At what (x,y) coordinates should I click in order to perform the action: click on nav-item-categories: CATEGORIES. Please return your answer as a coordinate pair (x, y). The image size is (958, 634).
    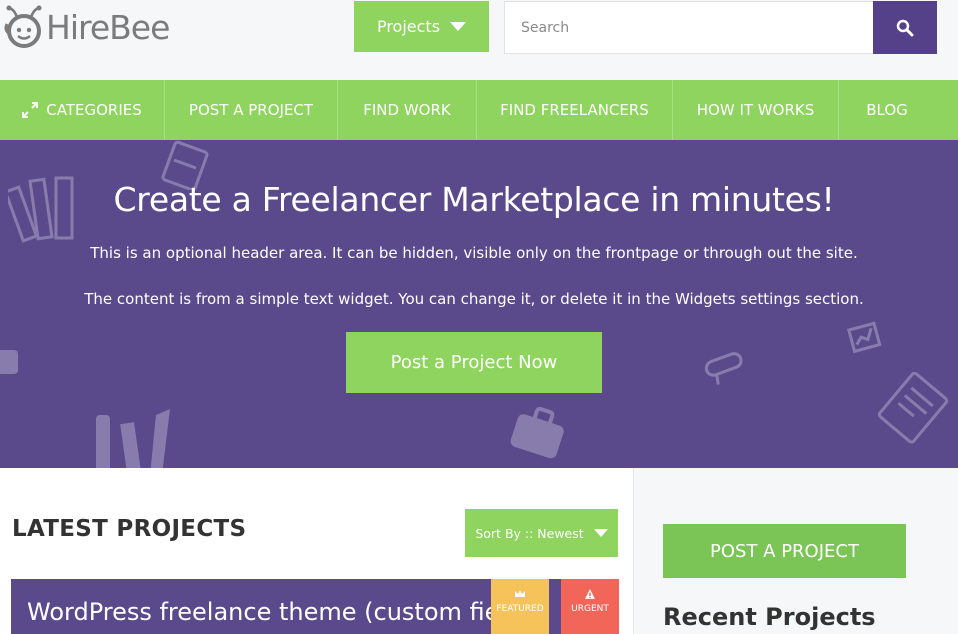
    Looking at the image, I should click on (82, 110).